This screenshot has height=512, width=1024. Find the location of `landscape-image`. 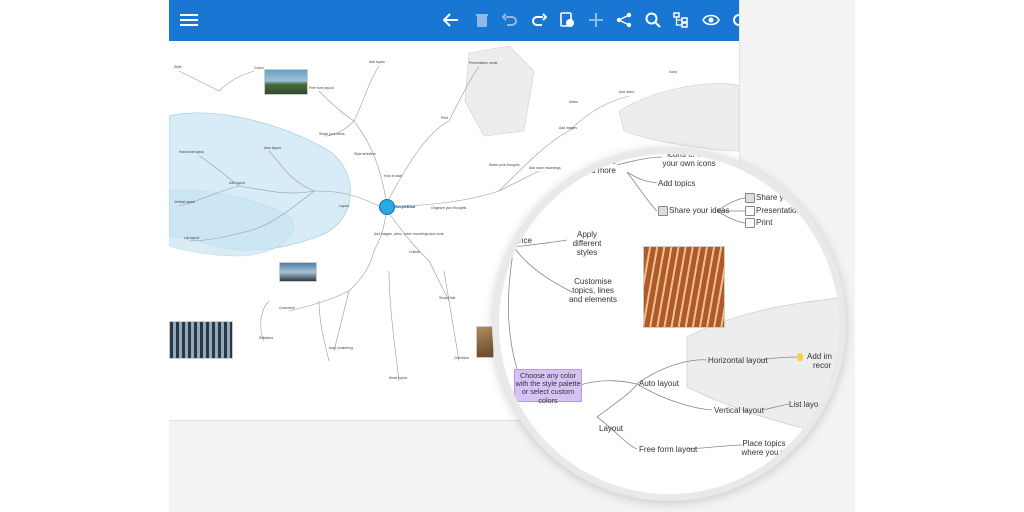

landscape-image is located at coordinates (286, 82).